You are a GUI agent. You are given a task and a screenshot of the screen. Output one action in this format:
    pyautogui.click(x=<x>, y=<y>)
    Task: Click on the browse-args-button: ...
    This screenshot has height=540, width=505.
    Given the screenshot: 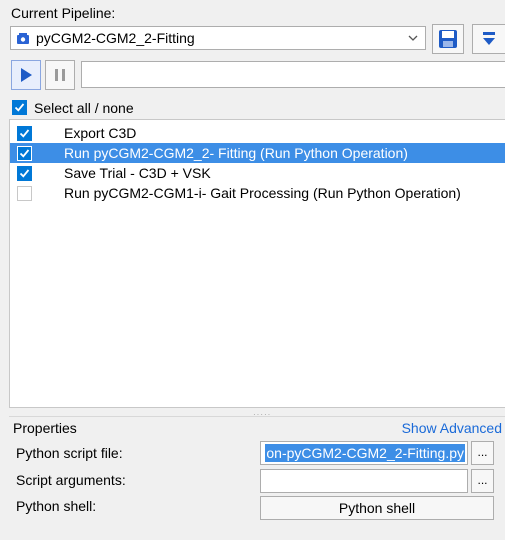 What is the action you would take?
    pyautogui.click(x=482, y=481)
    